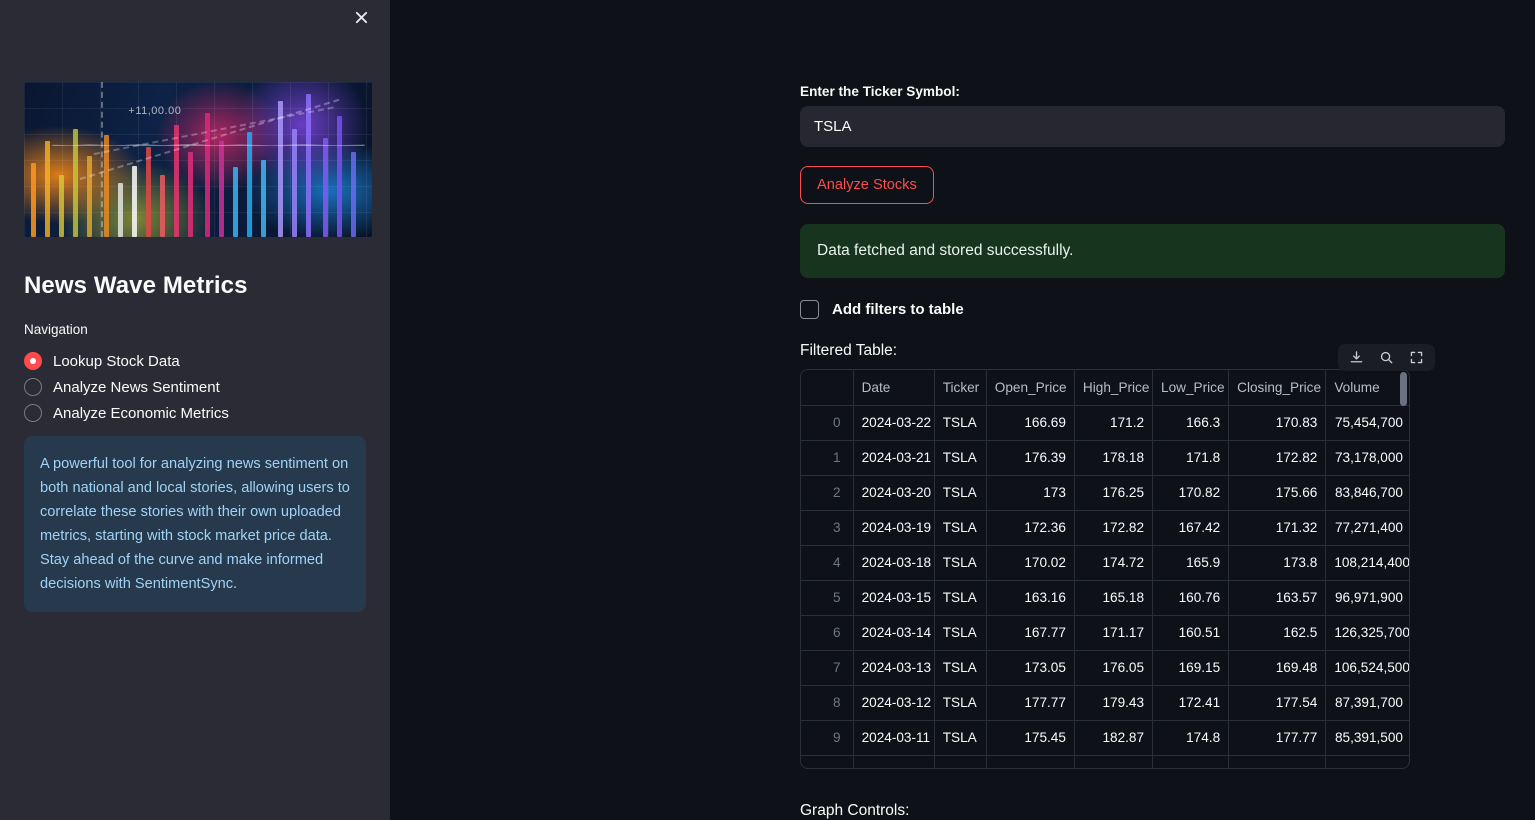 The width and height of the screenshot is (1535, 820). Describe the element at coordinates (1277, 388) in the screenshot. I see `table-col-closing-price: Closing_Price` at that location.